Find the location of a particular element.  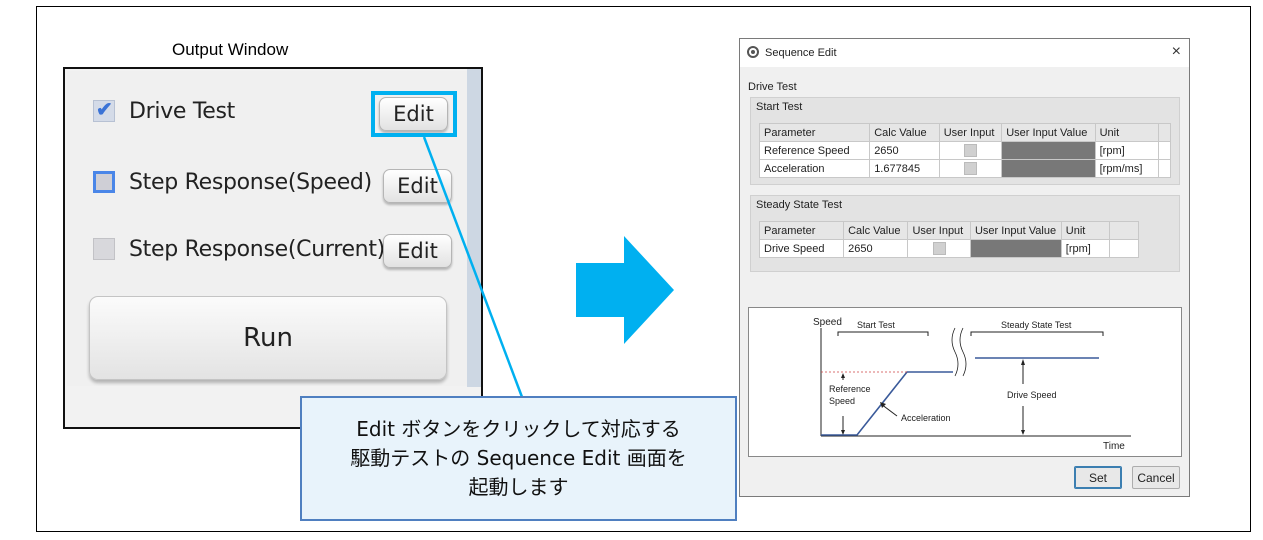

drive-test-heading: Drive Test is located at coordinates (772, 87).